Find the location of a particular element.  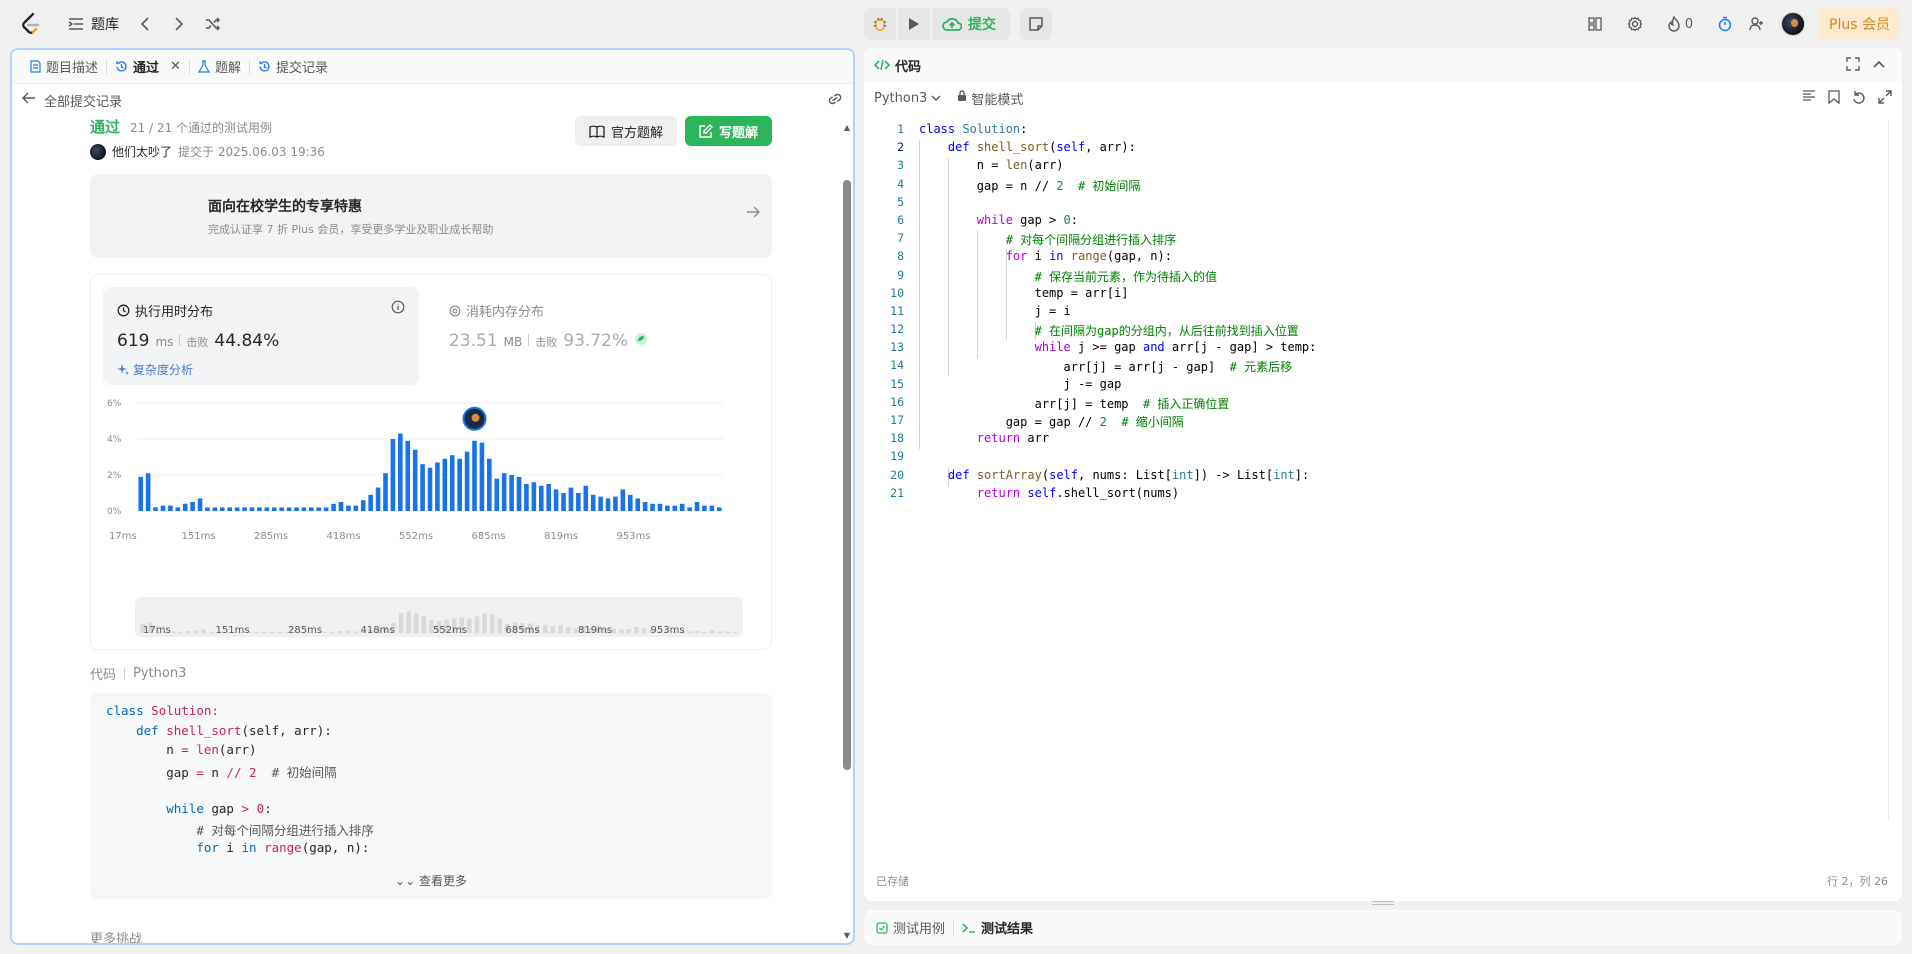

debug-button is located at coordinates (880, 24).